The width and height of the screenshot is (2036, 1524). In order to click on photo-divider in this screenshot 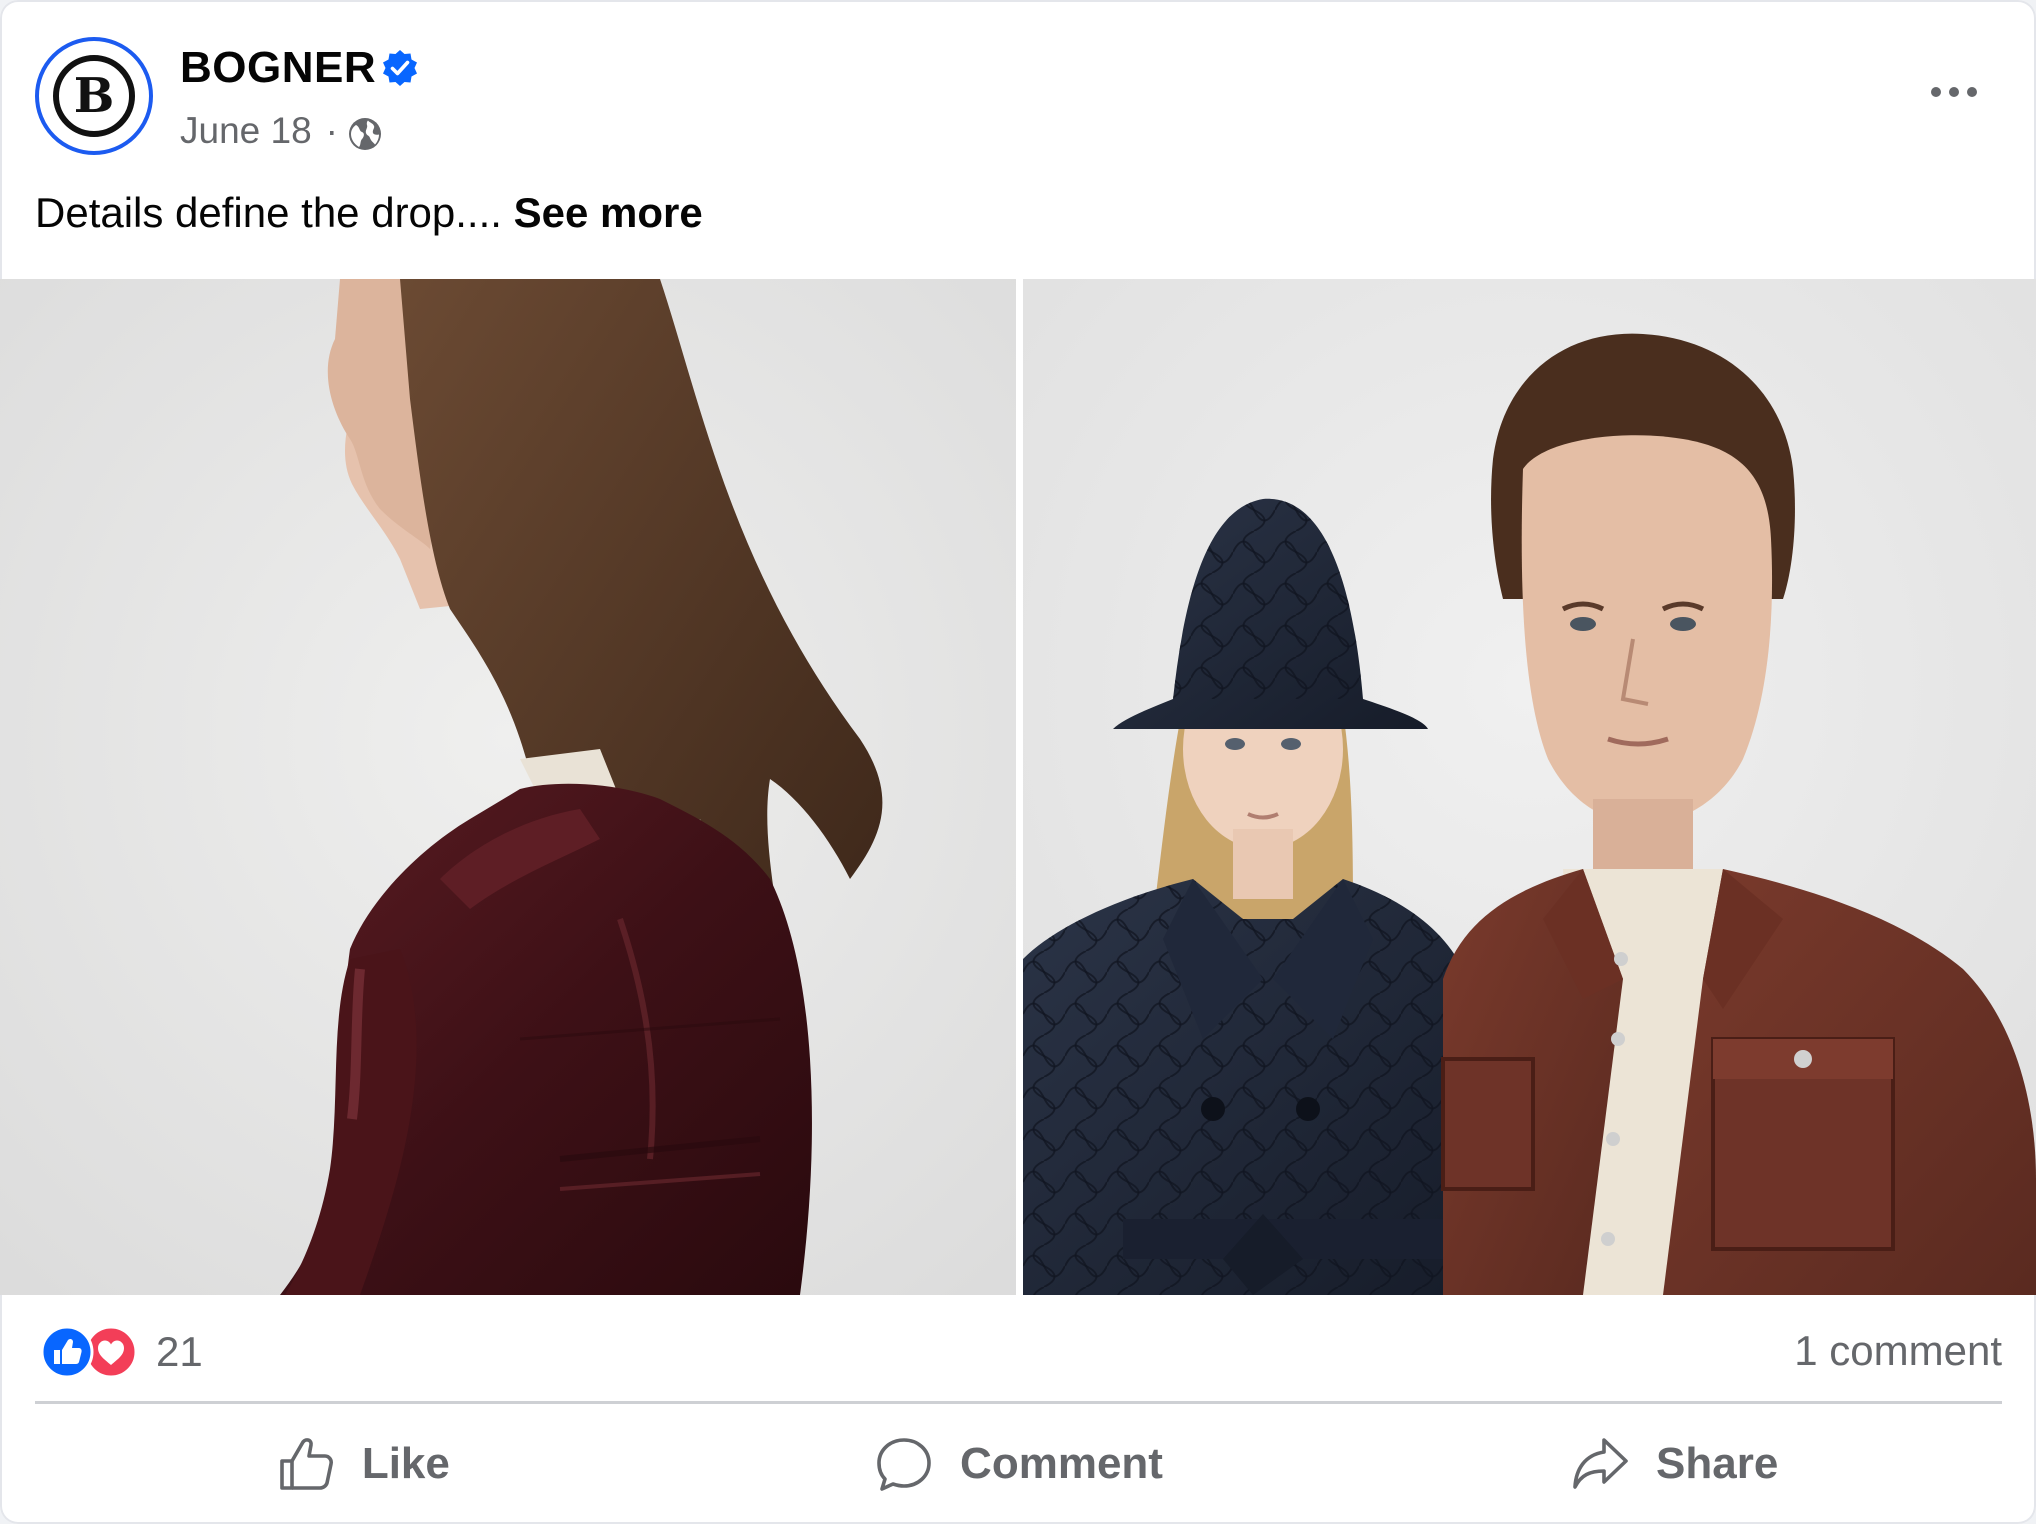, I will do `click(1019, 787)`.